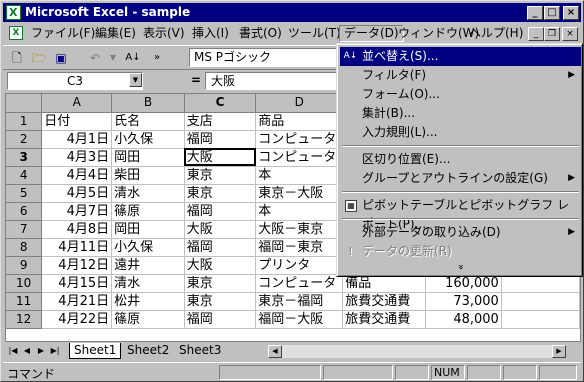  Describe the element at coordinates (95, 58) in the screenshot. I see `undo-icon: ↶` at that location.